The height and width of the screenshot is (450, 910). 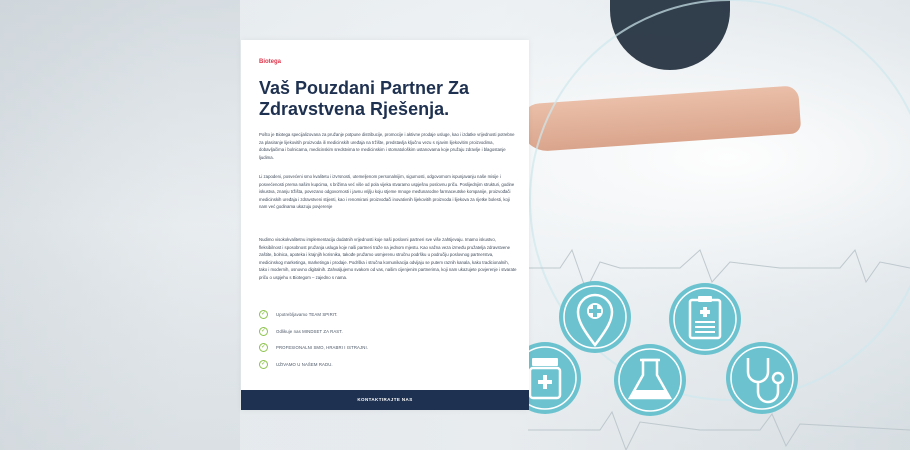 I want to click on checklist-item-label: PROFESIONALNI SMO, HRABRI I ISTRAJNI., so click(x=322, y=347).